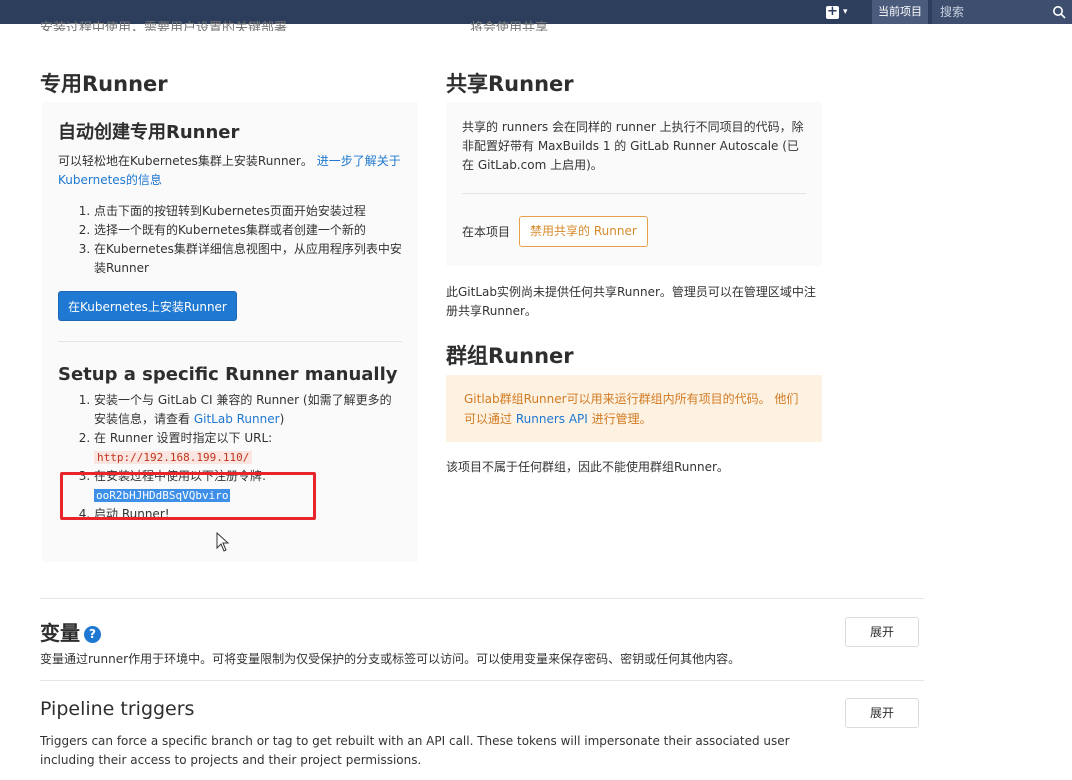 The width and height of the screenshot is (1072, 780). What do you see at coordinates (228, 374) in the screenshot?
I see `manual-setup-title: Setup a specific Runner manually` at bounding box center [228, 374].